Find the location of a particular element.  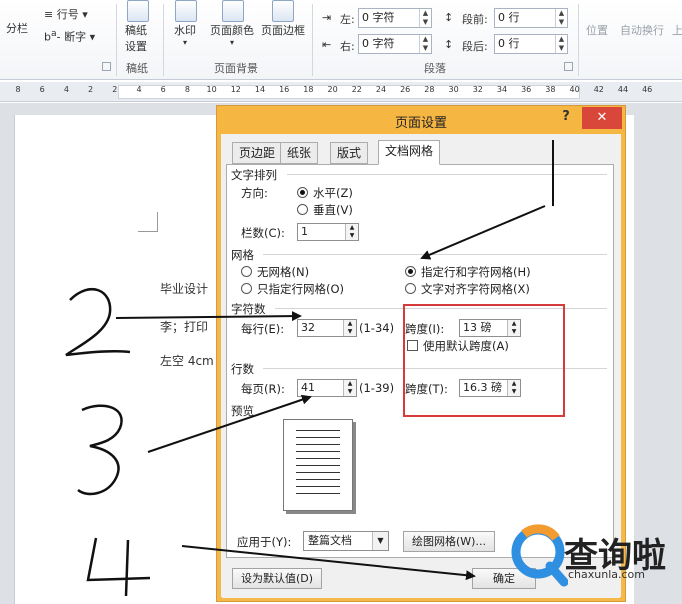

indent-right-input: 0 字符 ▲ ▼ is located at coordinates (395, 44).